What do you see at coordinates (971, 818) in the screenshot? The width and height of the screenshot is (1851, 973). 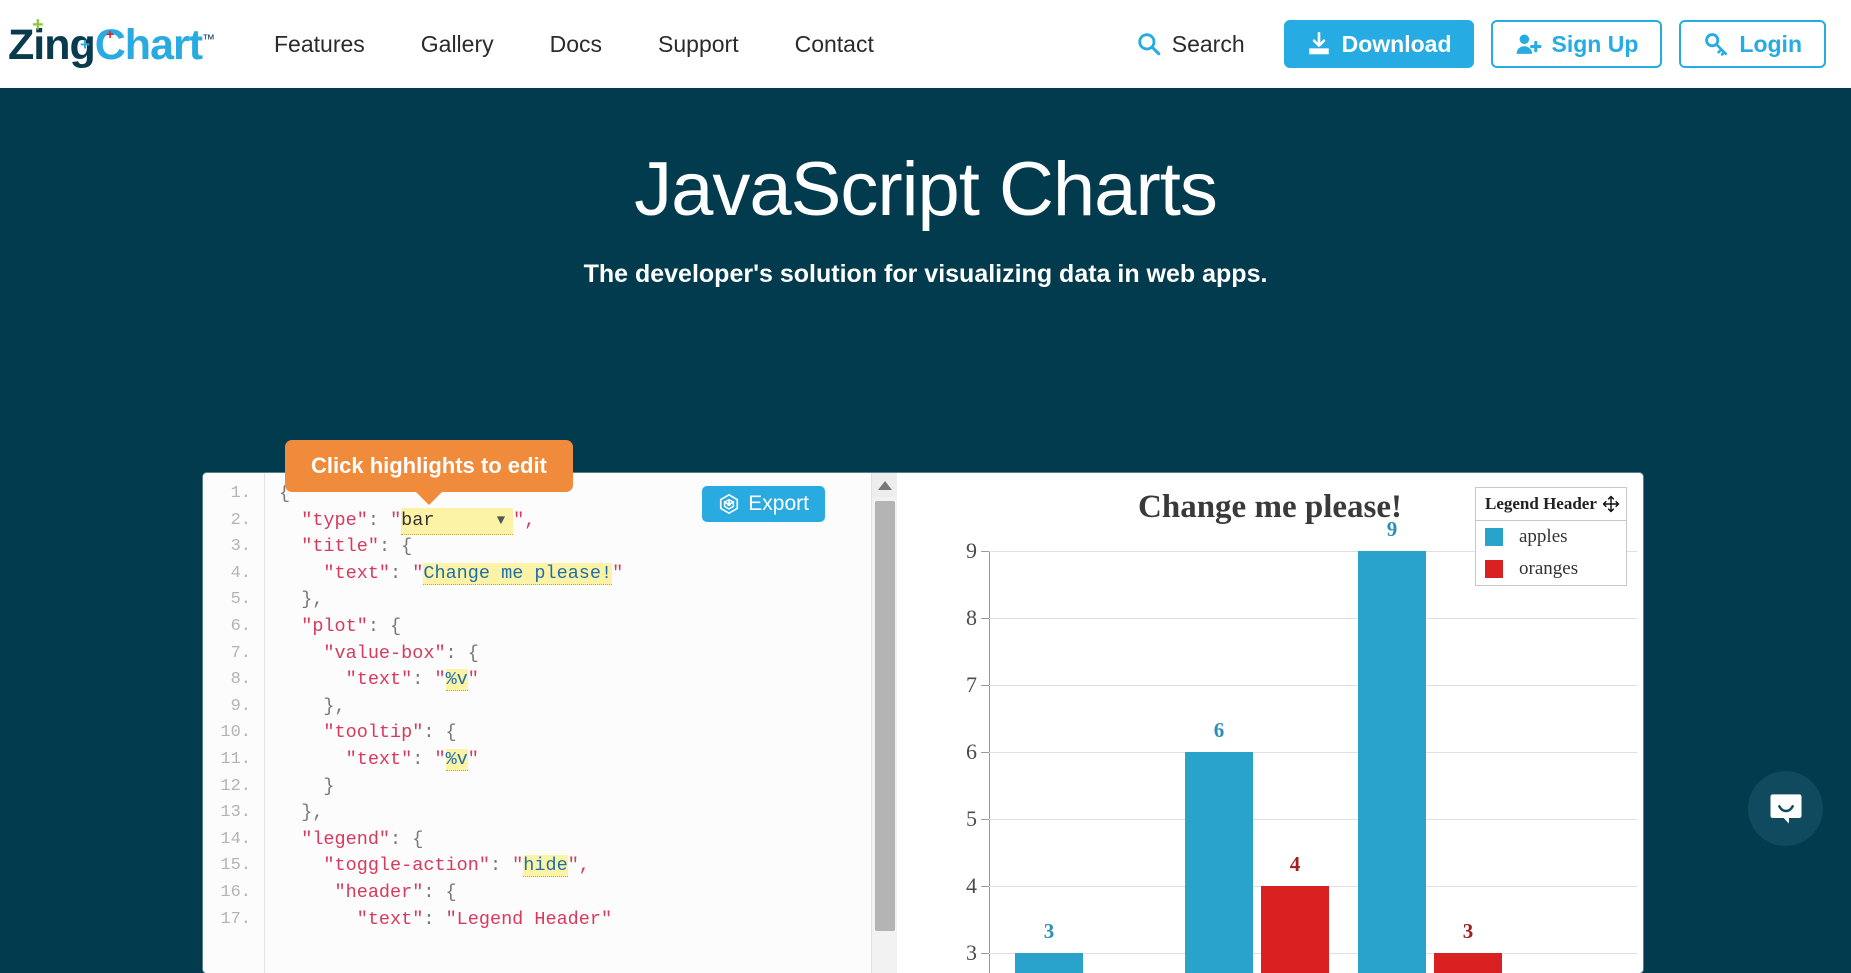 I see `y-axis-label: 5` at bounding box center [971, 818].